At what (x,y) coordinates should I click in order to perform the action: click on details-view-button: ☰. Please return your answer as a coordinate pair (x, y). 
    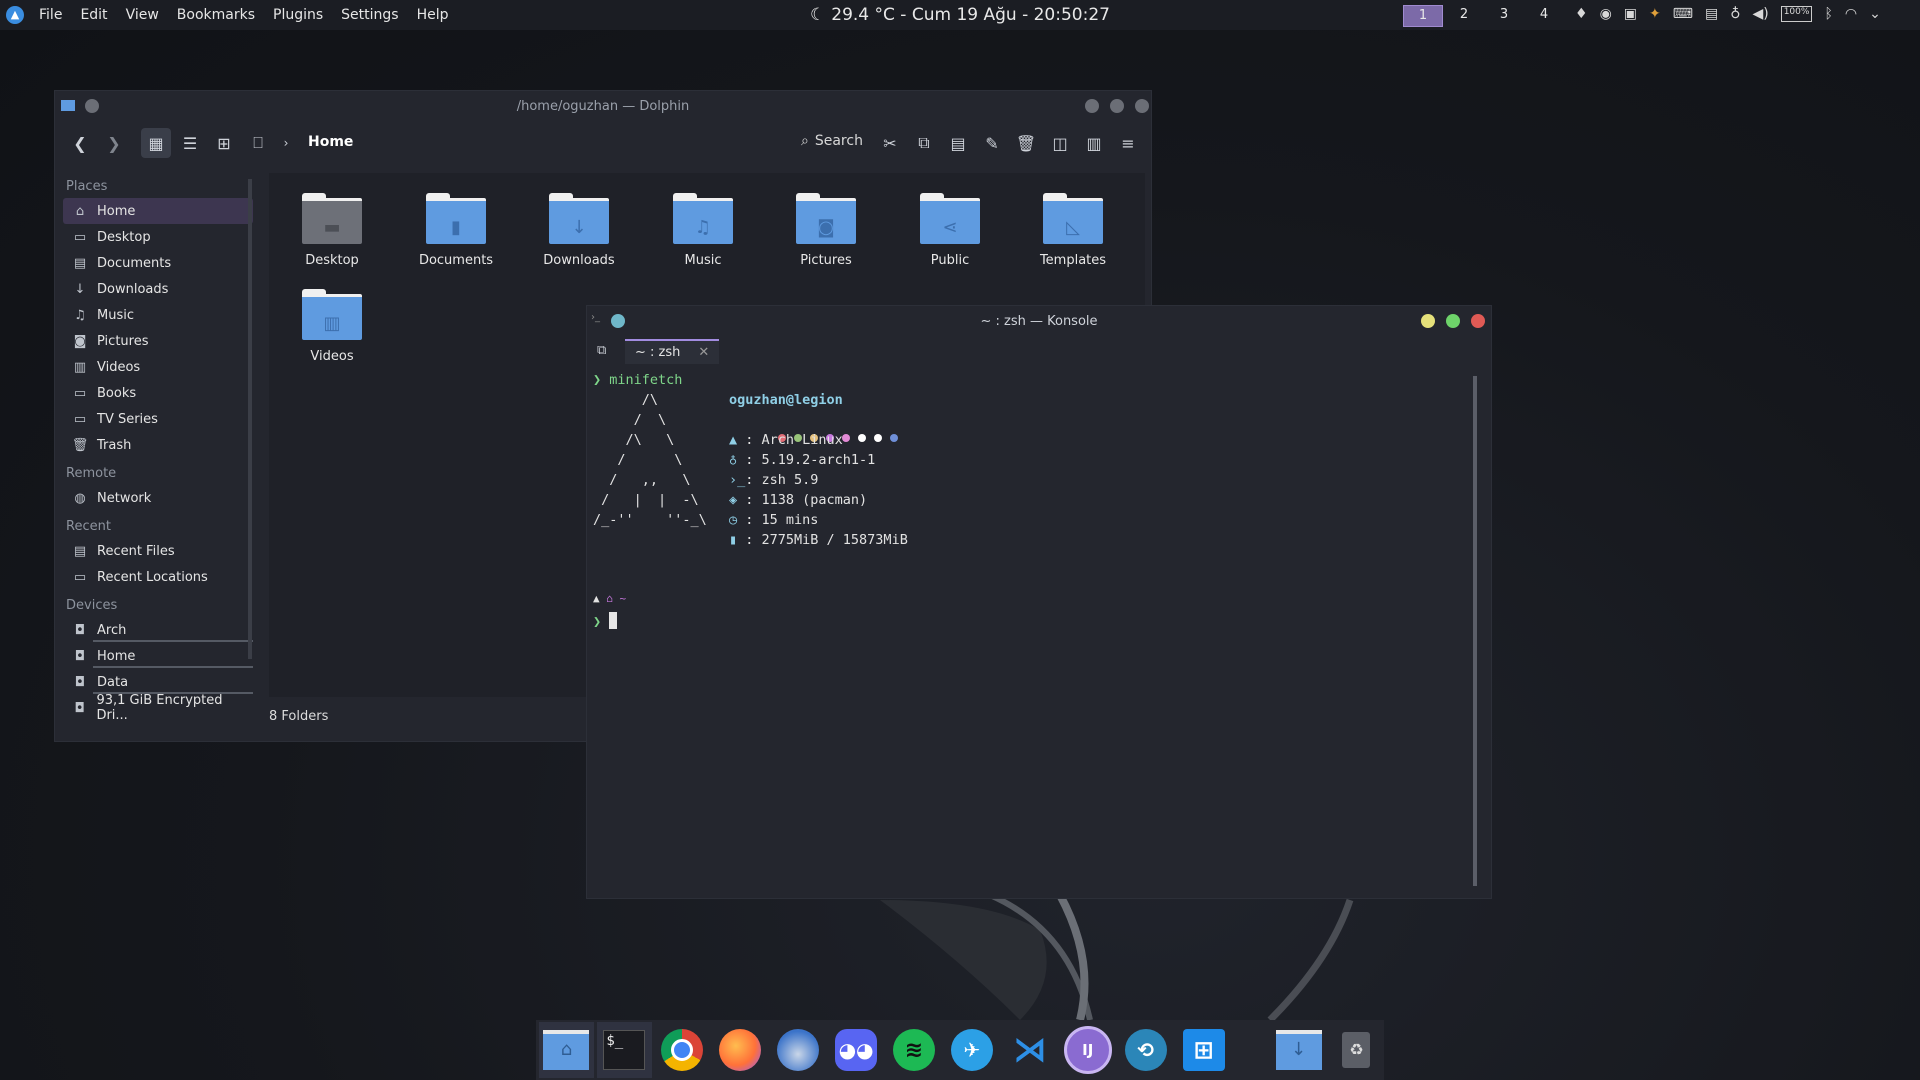
    Looking at the image, I should click on (190, 143).